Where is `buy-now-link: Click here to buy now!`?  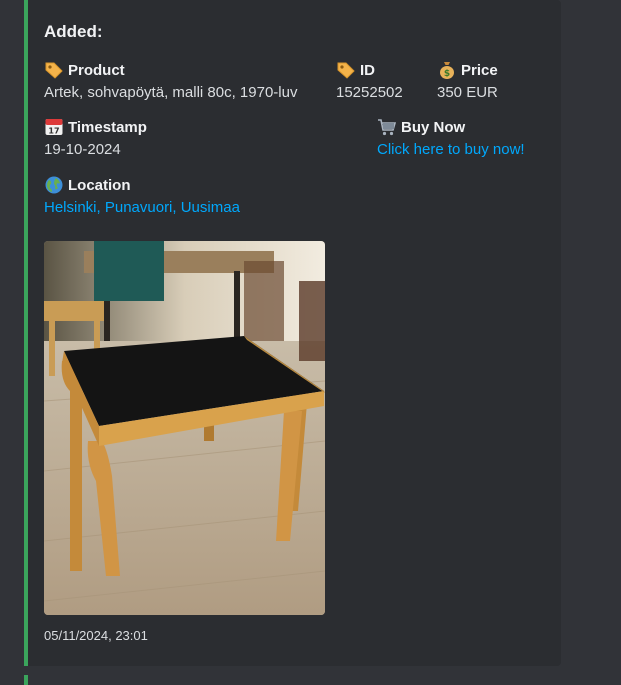 buy-now-link: Click here to buy now! is located at coordinates (451, 149).